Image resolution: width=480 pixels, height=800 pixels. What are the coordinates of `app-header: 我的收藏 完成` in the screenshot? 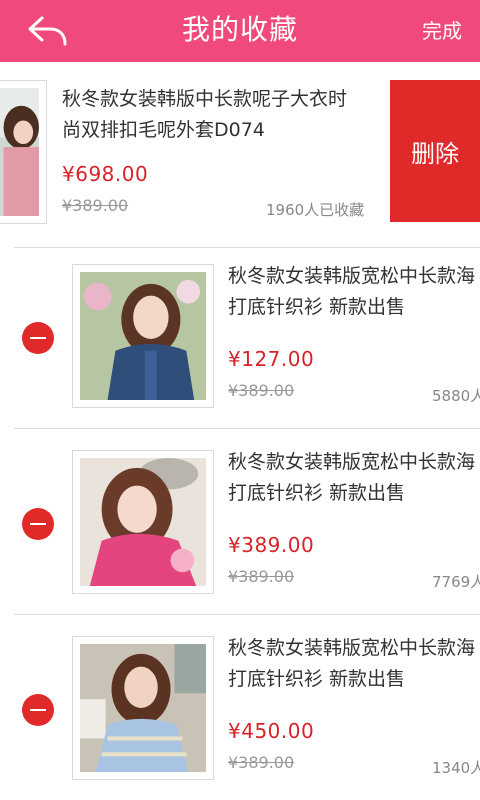 It's located at (240, 31).